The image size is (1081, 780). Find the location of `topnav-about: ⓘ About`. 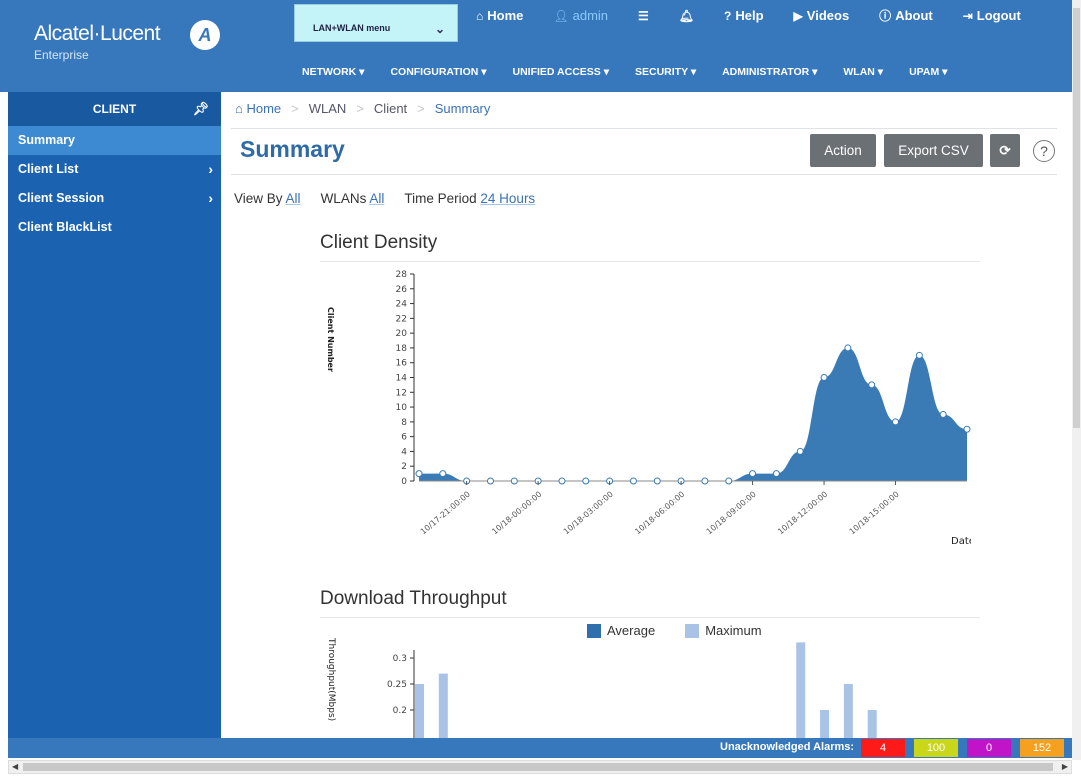

topnav-about: ⓘ About is located at coordinates (906, 15).